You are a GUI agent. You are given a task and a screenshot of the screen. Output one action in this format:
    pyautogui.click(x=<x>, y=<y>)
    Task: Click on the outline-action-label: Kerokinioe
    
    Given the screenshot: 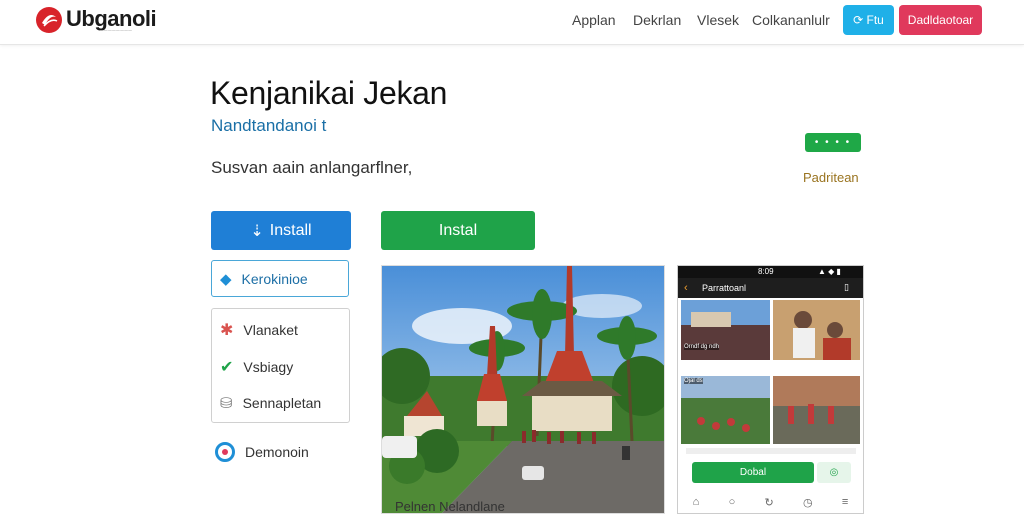 What is the action you would take?
    pyautogui.click(x=274, y=278)
    